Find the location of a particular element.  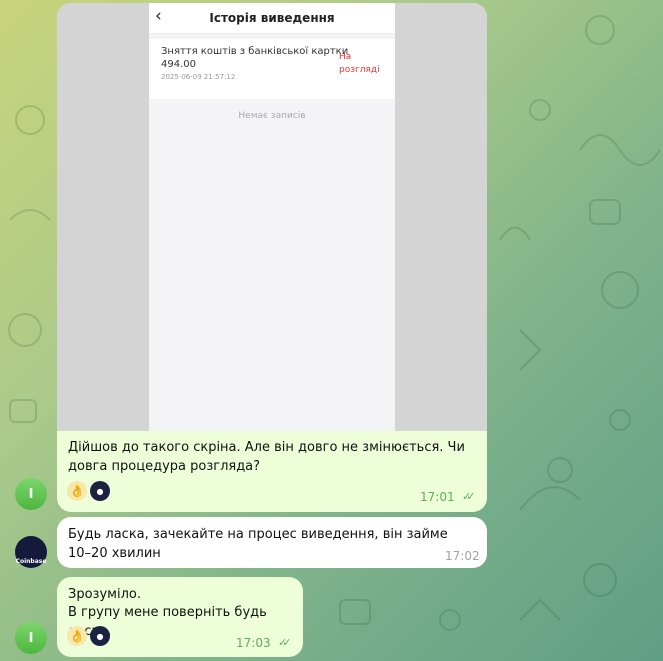

record-amount: 494.00 is located at coordinates (178, 64).